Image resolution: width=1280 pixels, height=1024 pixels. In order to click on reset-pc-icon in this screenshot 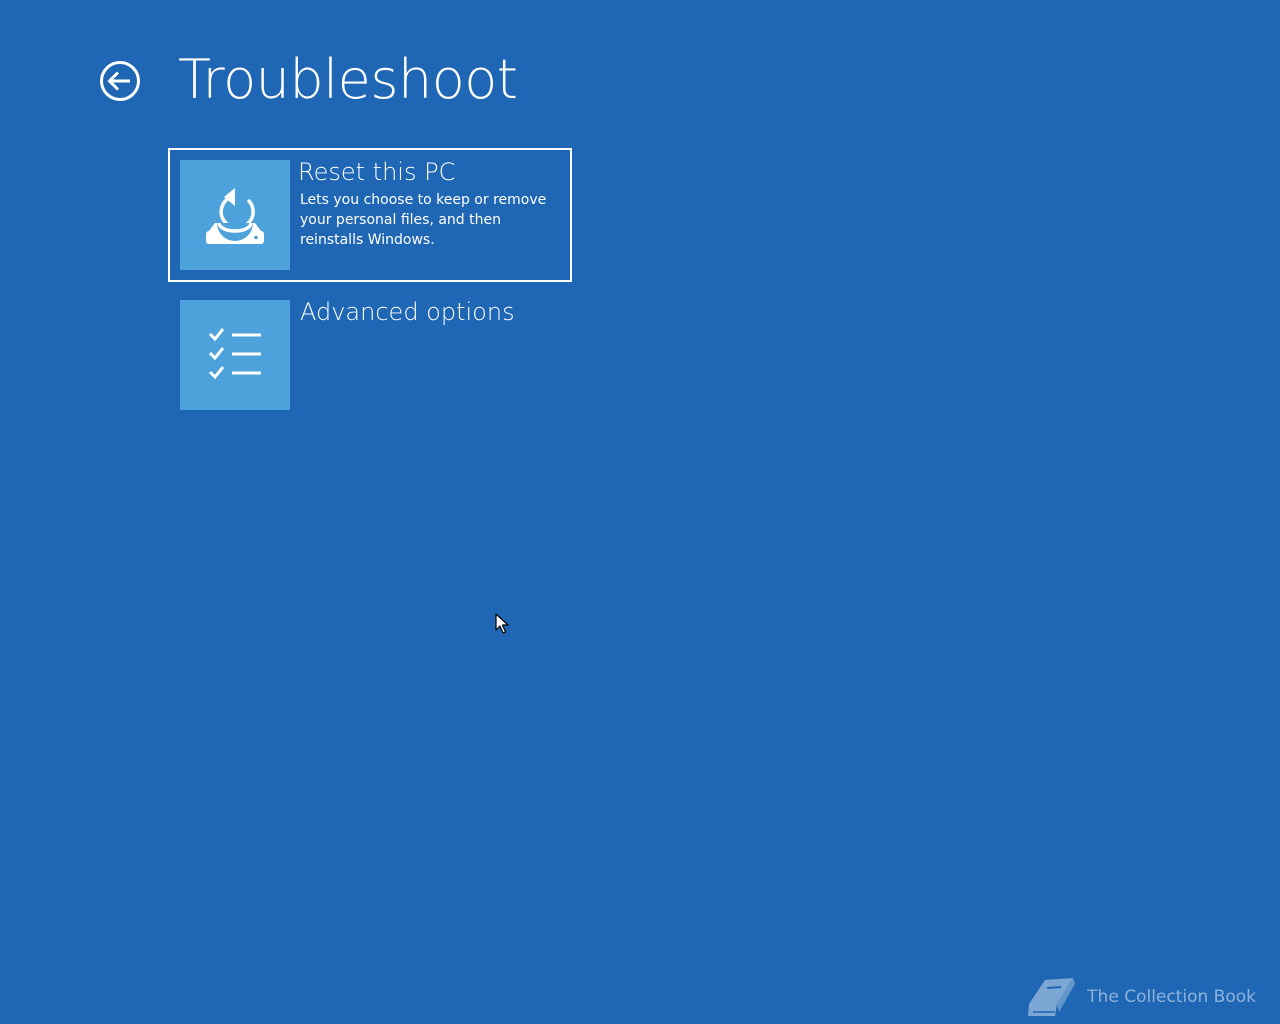, I will do `click(235, 216)`.